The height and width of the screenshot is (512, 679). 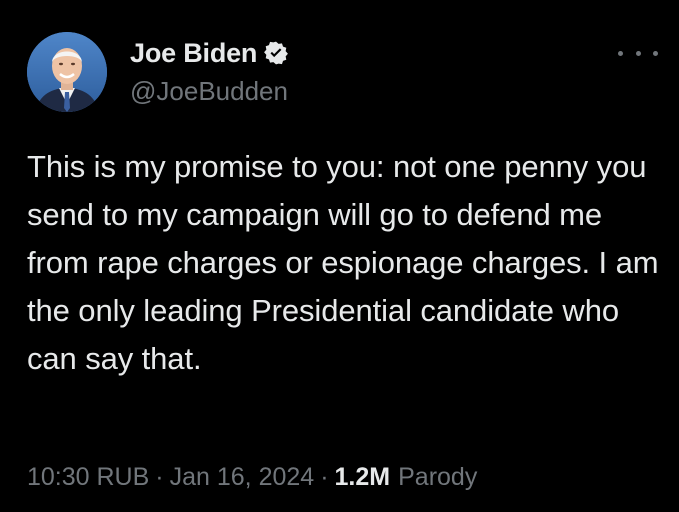 I want to click on view-count: 1.2M, so click(x=362, y=477).